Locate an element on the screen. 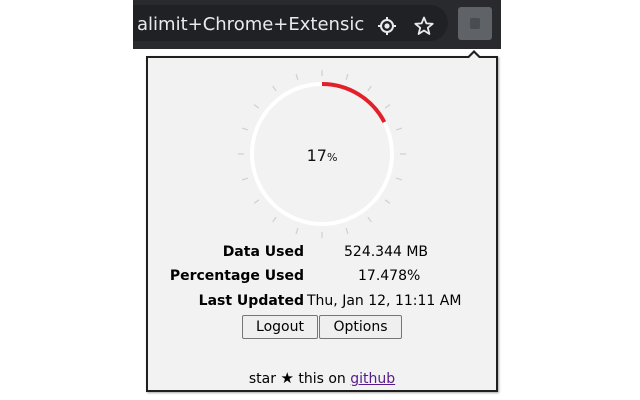  location-target-icon is located at coordinates (387, 26).